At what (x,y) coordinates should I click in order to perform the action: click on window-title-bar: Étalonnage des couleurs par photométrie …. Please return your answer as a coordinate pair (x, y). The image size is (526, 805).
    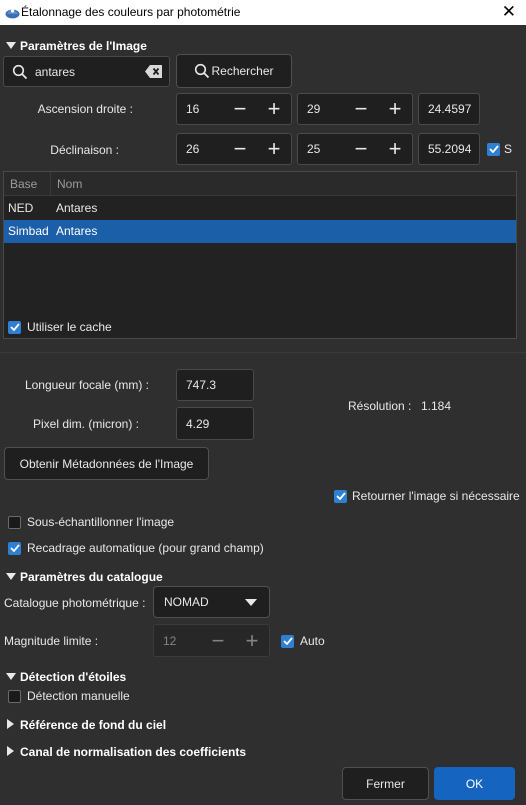
    Looking at the image, I should click on (263, 12).